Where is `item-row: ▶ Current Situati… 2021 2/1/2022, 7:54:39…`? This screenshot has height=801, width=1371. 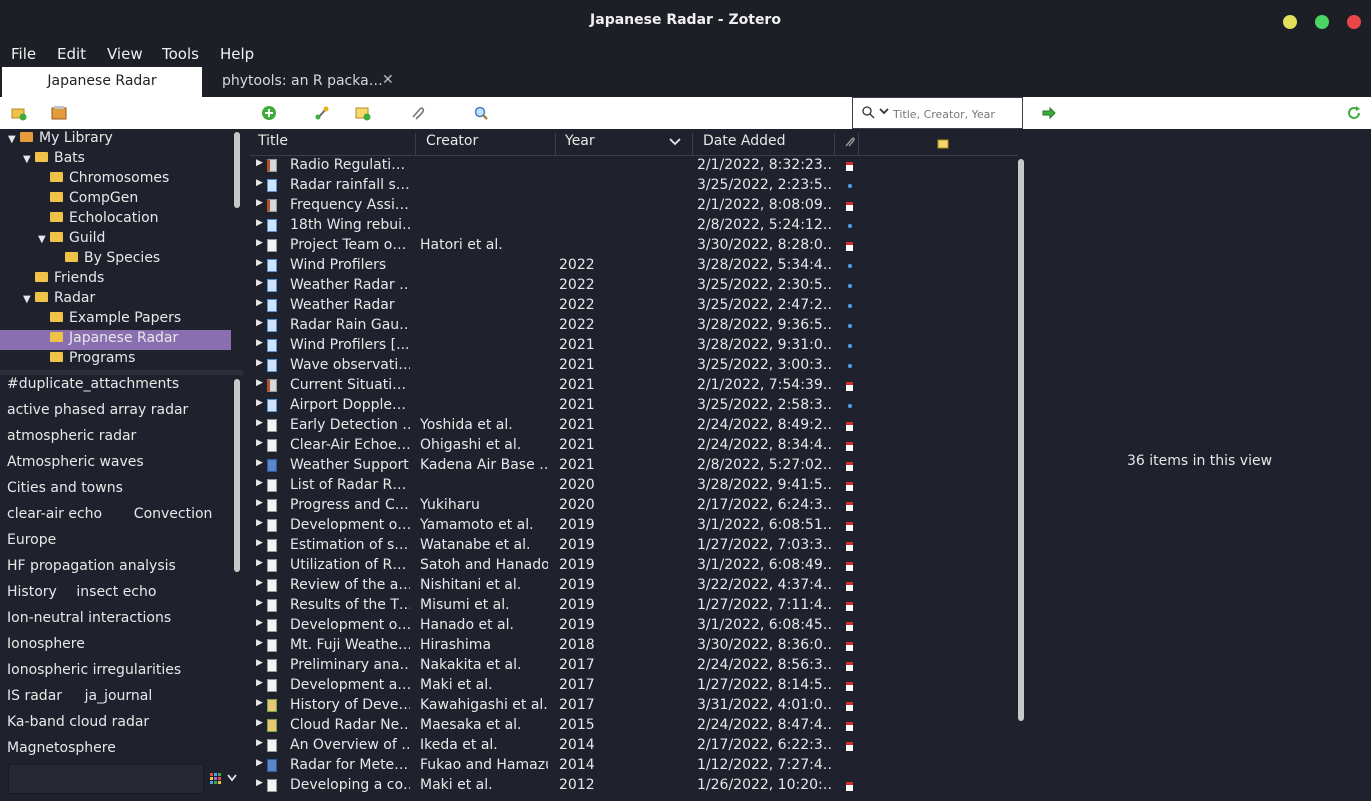 item-row: ▶ Current Situati… 2021 2/1/2022, 7:54:39… is located at coordinates (634, 386).